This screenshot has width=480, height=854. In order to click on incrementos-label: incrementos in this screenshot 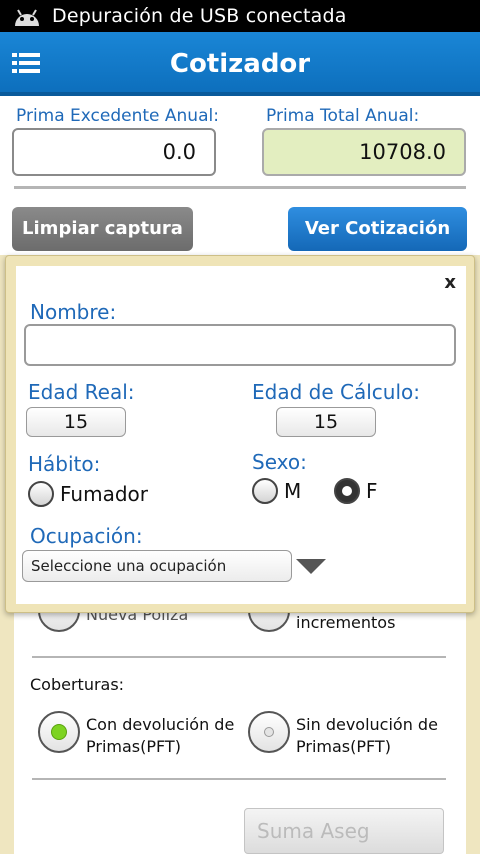, I will do `click(346, 622)`.